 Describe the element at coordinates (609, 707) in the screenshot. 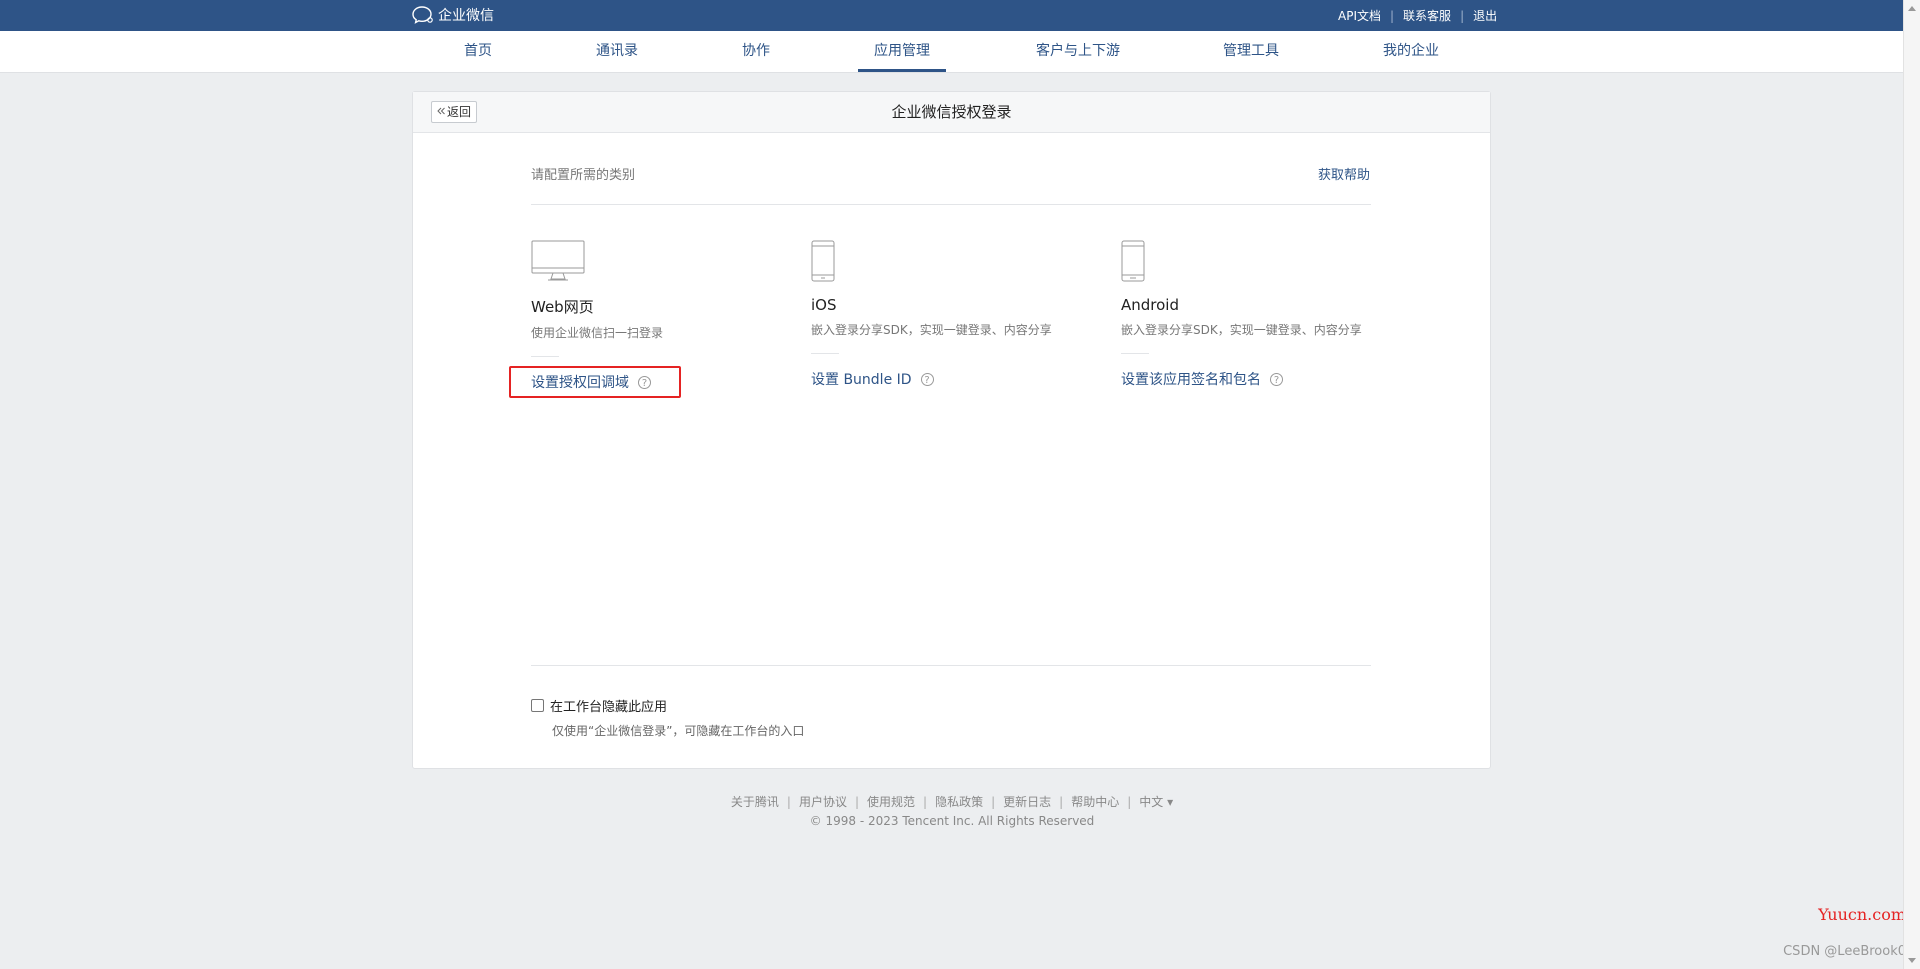

I see `hide-in-workbench-label: 在工作台隐藏此应用` at that location.